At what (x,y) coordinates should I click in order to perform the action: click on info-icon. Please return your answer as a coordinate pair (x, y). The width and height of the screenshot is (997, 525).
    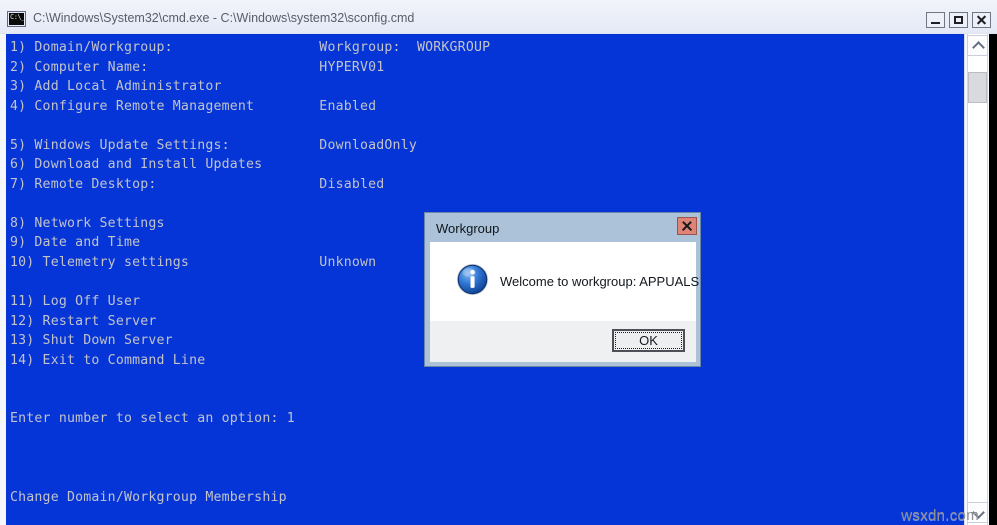
    Looking at the image, I should click on (472, 279).